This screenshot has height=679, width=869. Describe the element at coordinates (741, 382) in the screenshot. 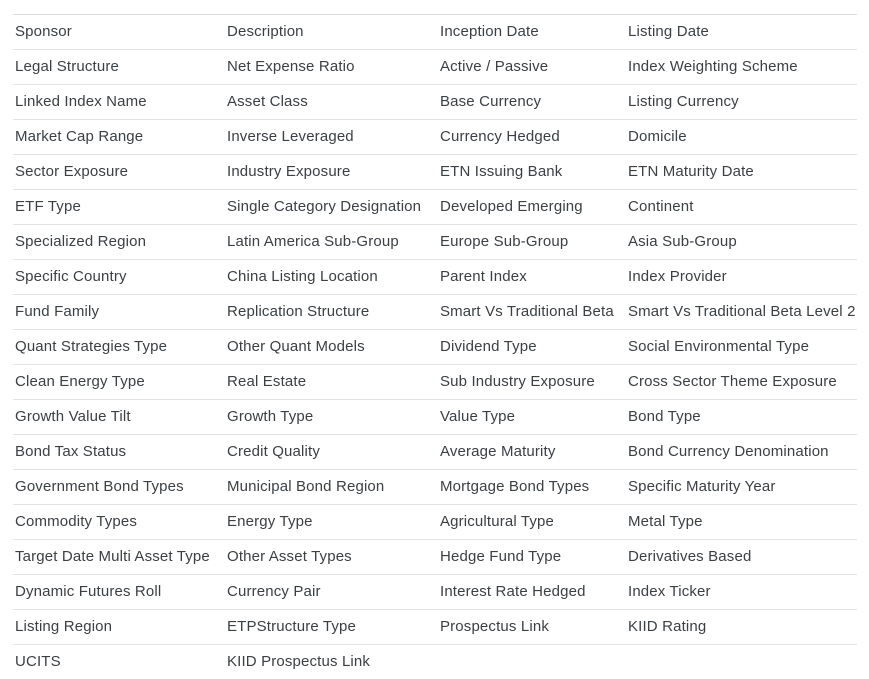

I see `table-cell-field-name: Cross Sector Theme Exposure` at that location.